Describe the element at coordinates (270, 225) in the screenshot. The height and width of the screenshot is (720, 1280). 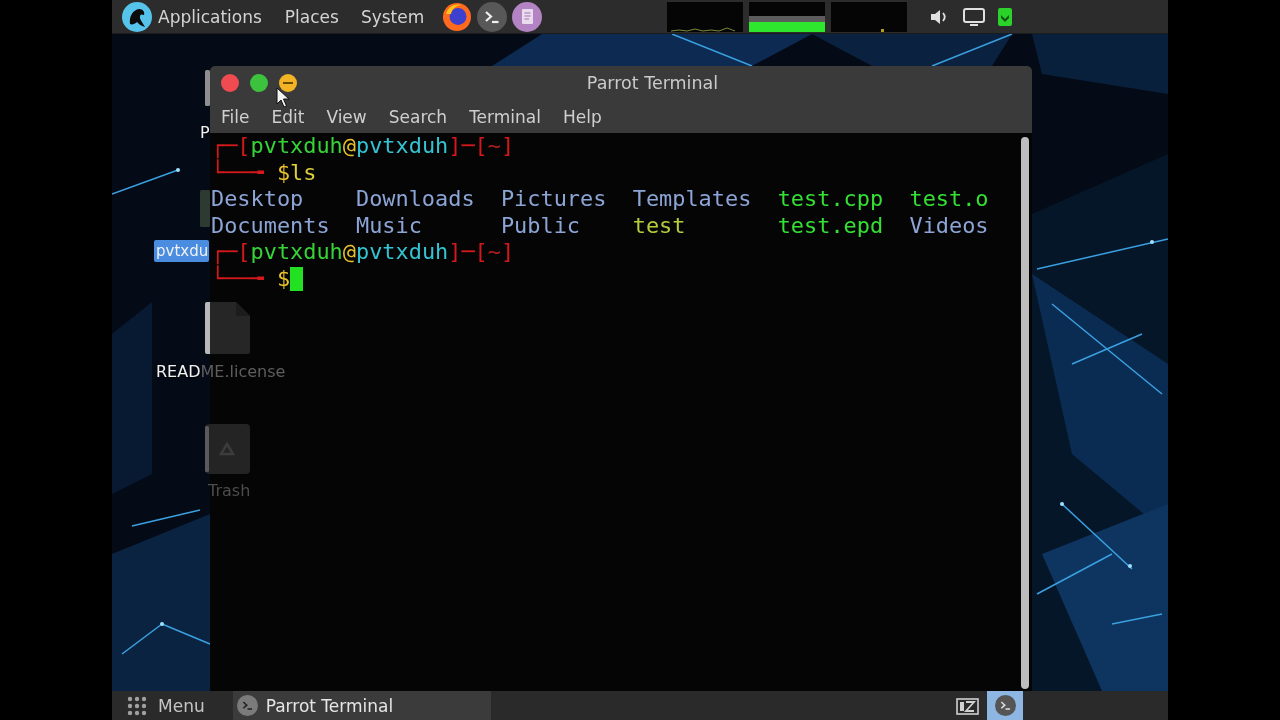
I see `listing-entry: Documents` at that location.